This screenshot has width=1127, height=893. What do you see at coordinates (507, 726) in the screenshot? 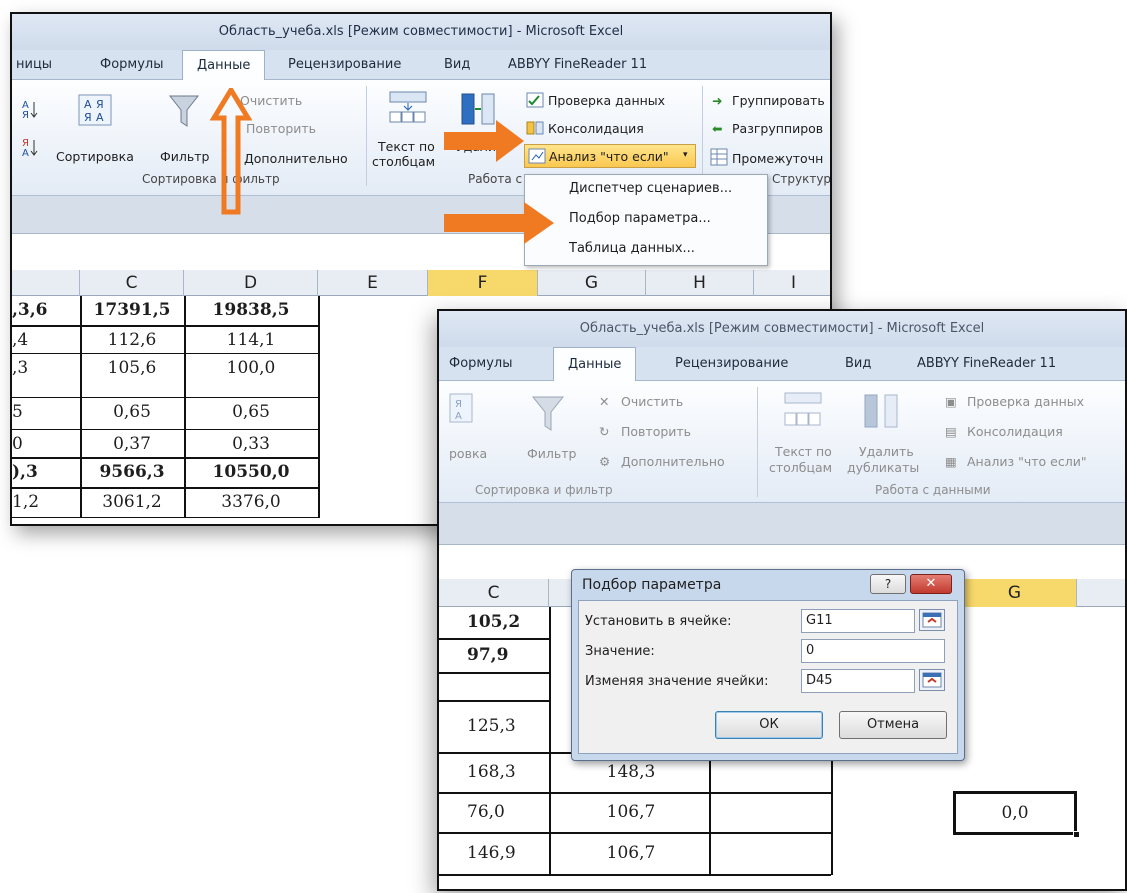
I see `table-cell: 125,3` at bounding box center [507, 726].